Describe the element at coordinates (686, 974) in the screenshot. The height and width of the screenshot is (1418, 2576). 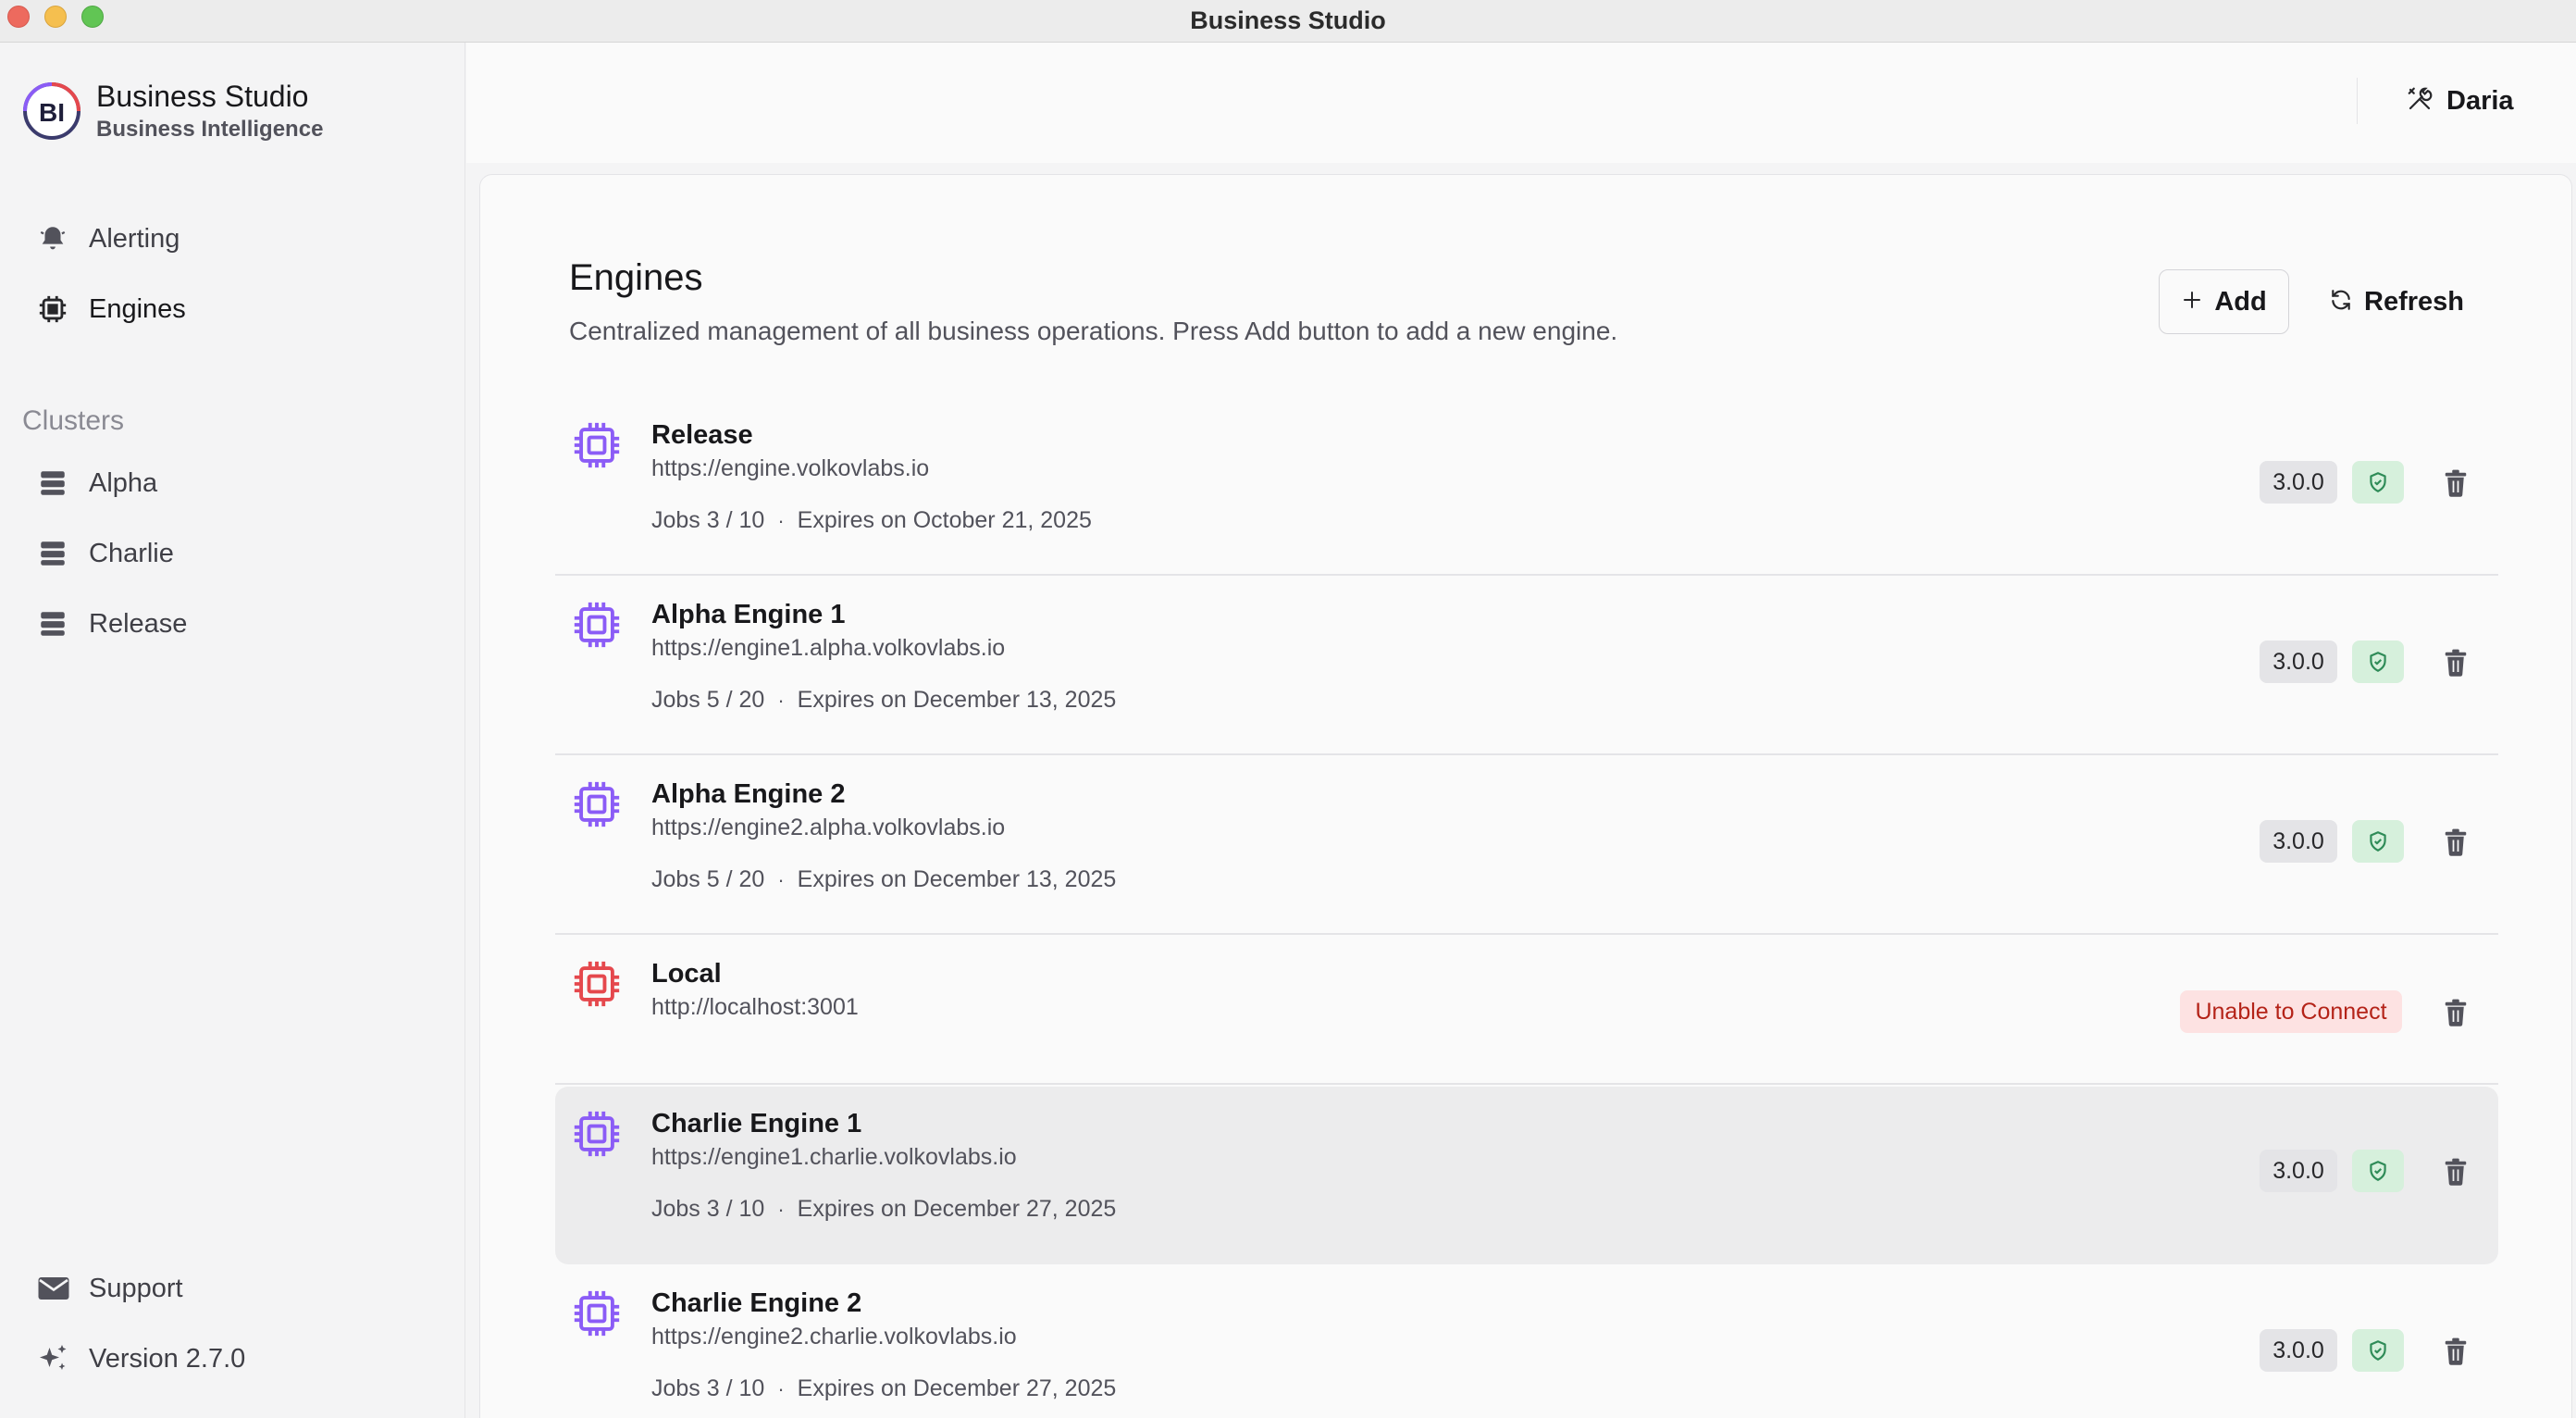
I see `engine-name: Local` at that location.